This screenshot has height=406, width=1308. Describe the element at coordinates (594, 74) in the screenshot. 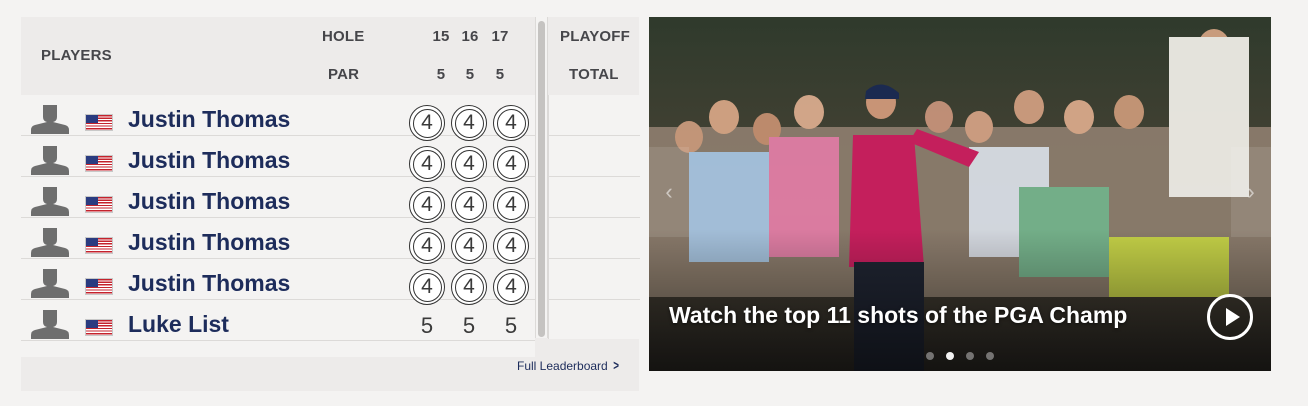

I see `total-column-header: TOTAL` at that location.